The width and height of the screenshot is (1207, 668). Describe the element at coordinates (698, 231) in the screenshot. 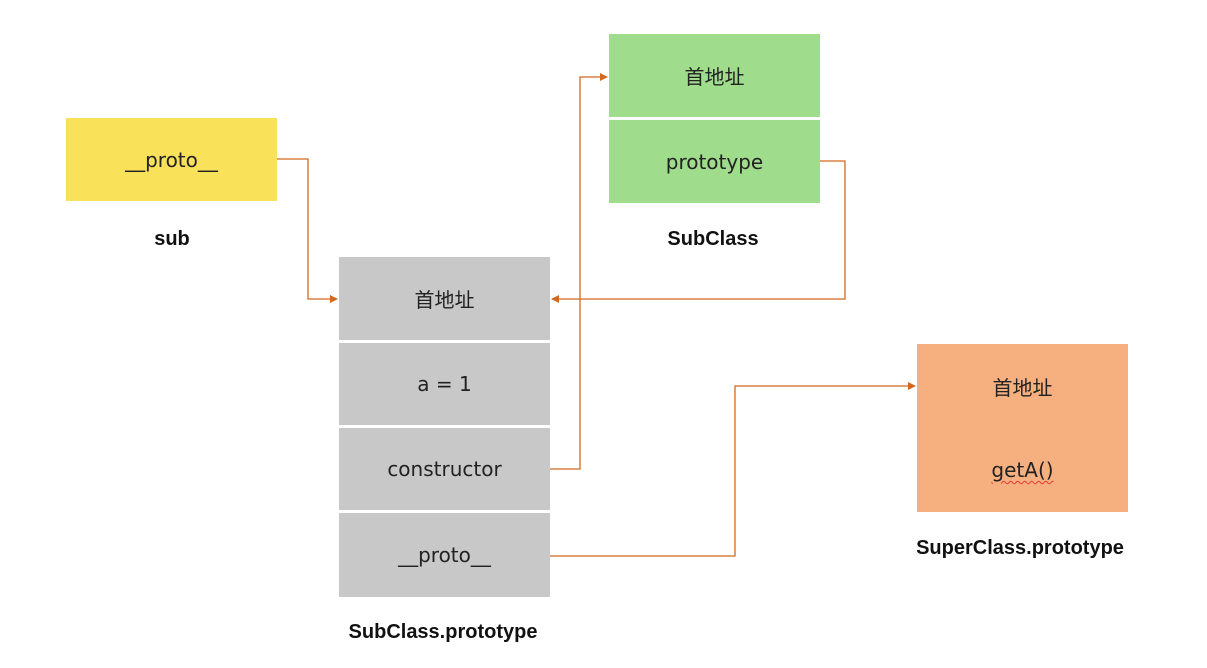

I see `arrow-subclass-prototype-to-object` at that location.